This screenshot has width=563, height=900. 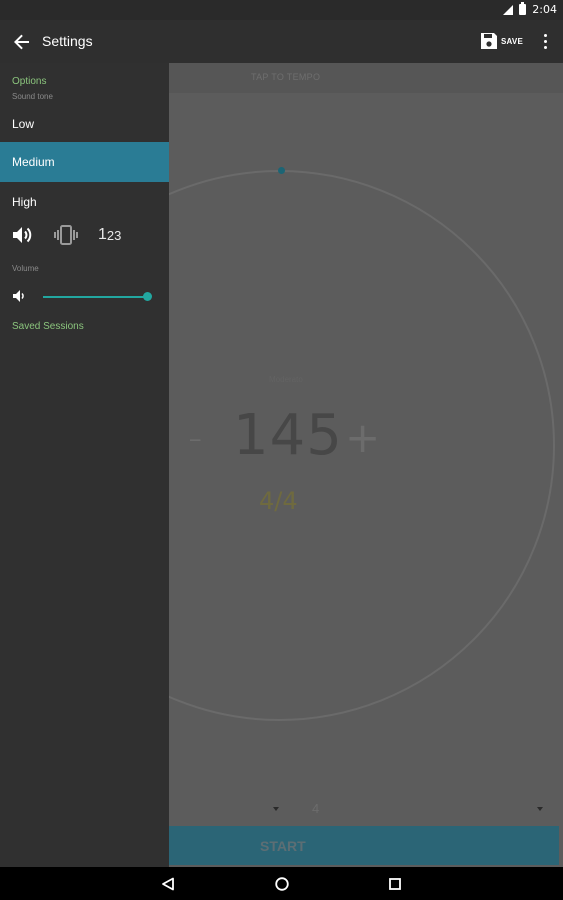 I want to click on nav-back-button, so click(x=168, y=884).